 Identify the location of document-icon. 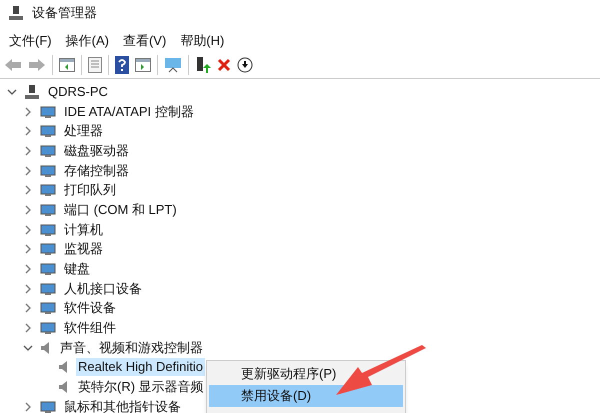
(95, 65).